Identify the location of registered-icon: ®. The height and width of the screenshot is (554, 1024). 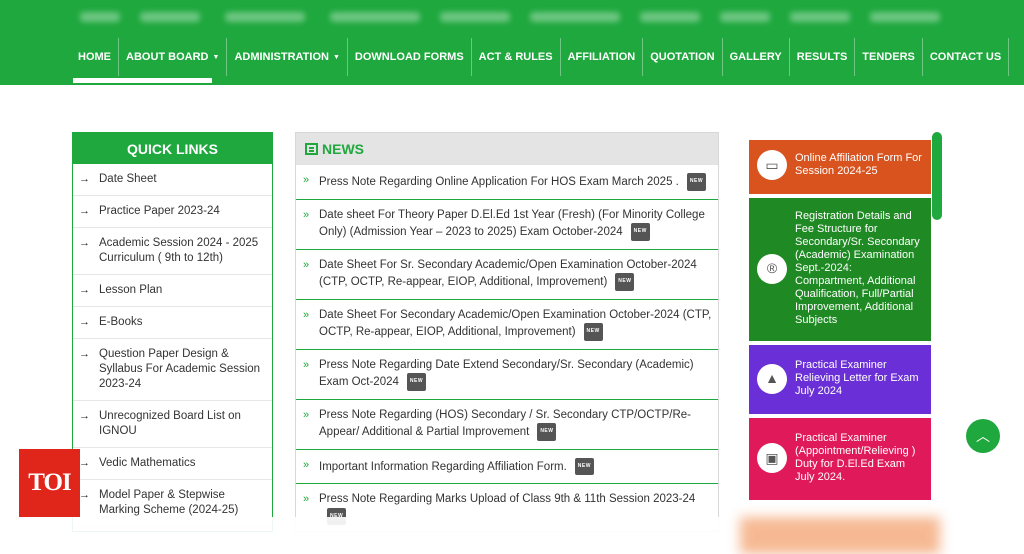
(772, 268).